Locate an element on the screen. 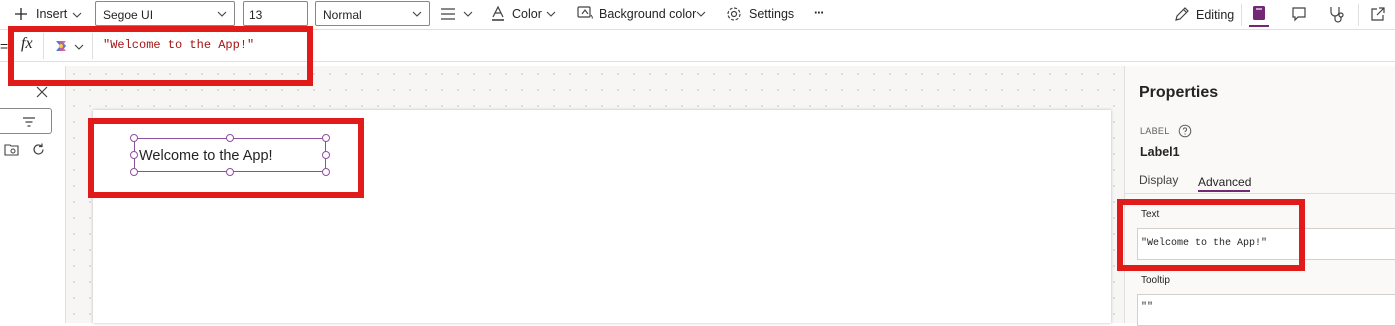 Image resolution: width=1395 pixels, height=326 pixels. editing-label: Editing is located at coordinates (1215, 15).